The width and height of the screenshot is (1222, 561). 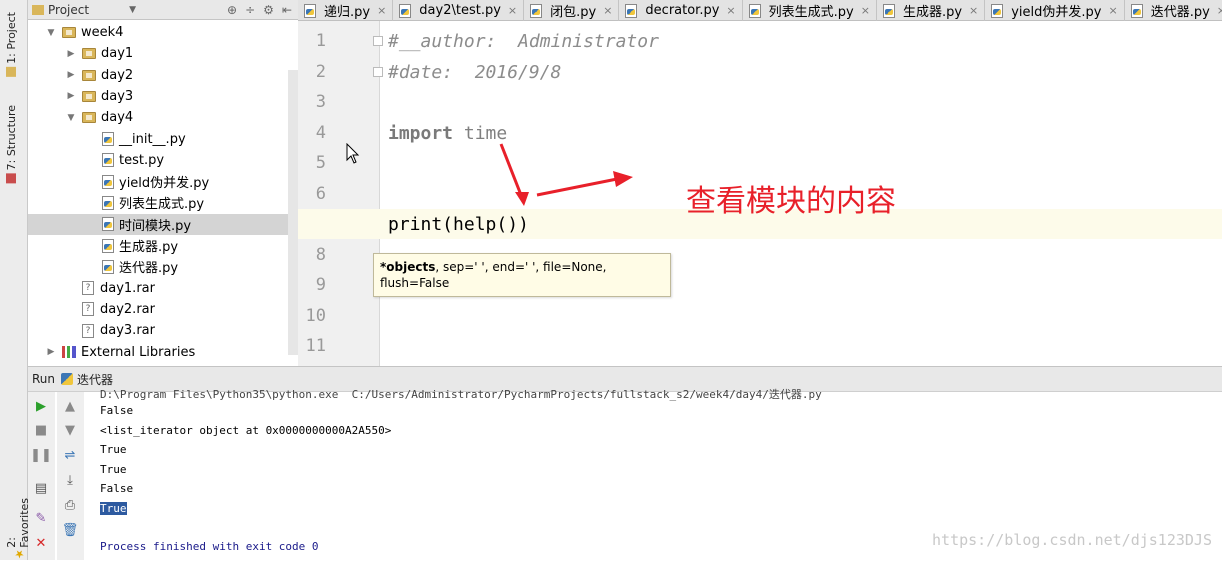 I want to click on pin-icon: ✎, so click(x=41, y=518).